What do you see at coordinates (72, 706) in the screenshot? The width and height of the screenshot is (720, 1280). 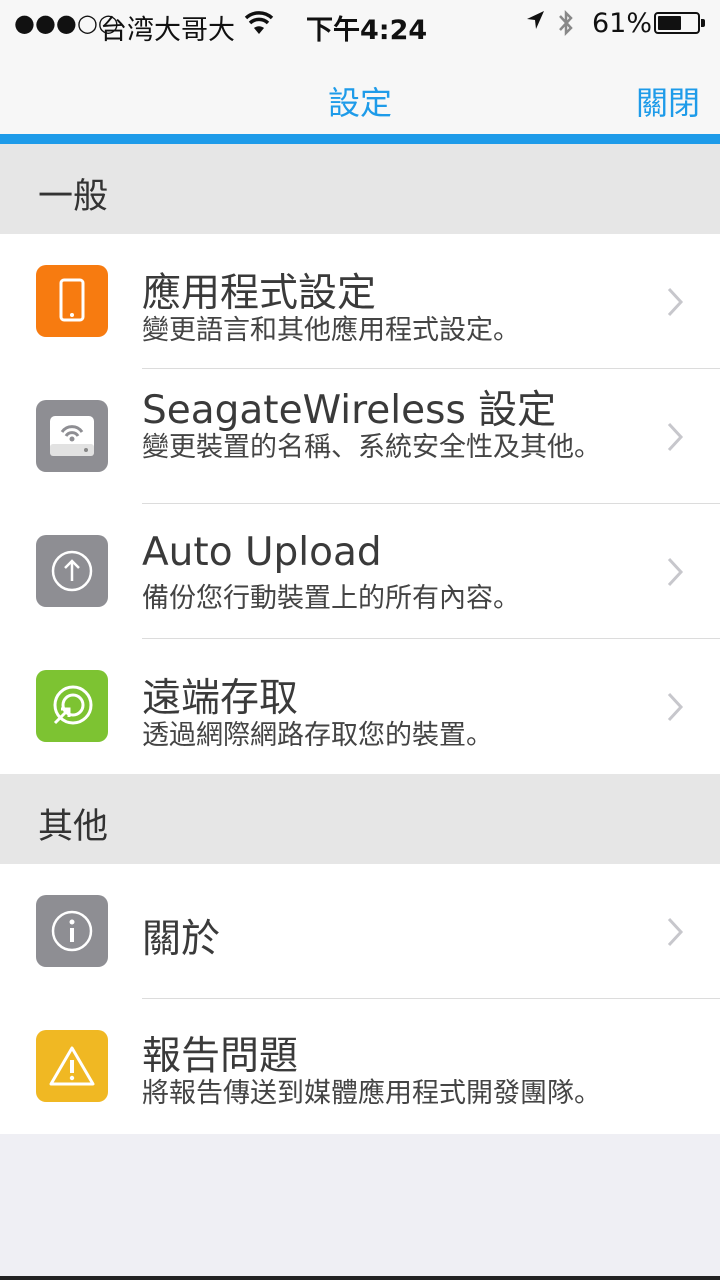 I see `remote-access-icon` at bounding box center [72, 706].